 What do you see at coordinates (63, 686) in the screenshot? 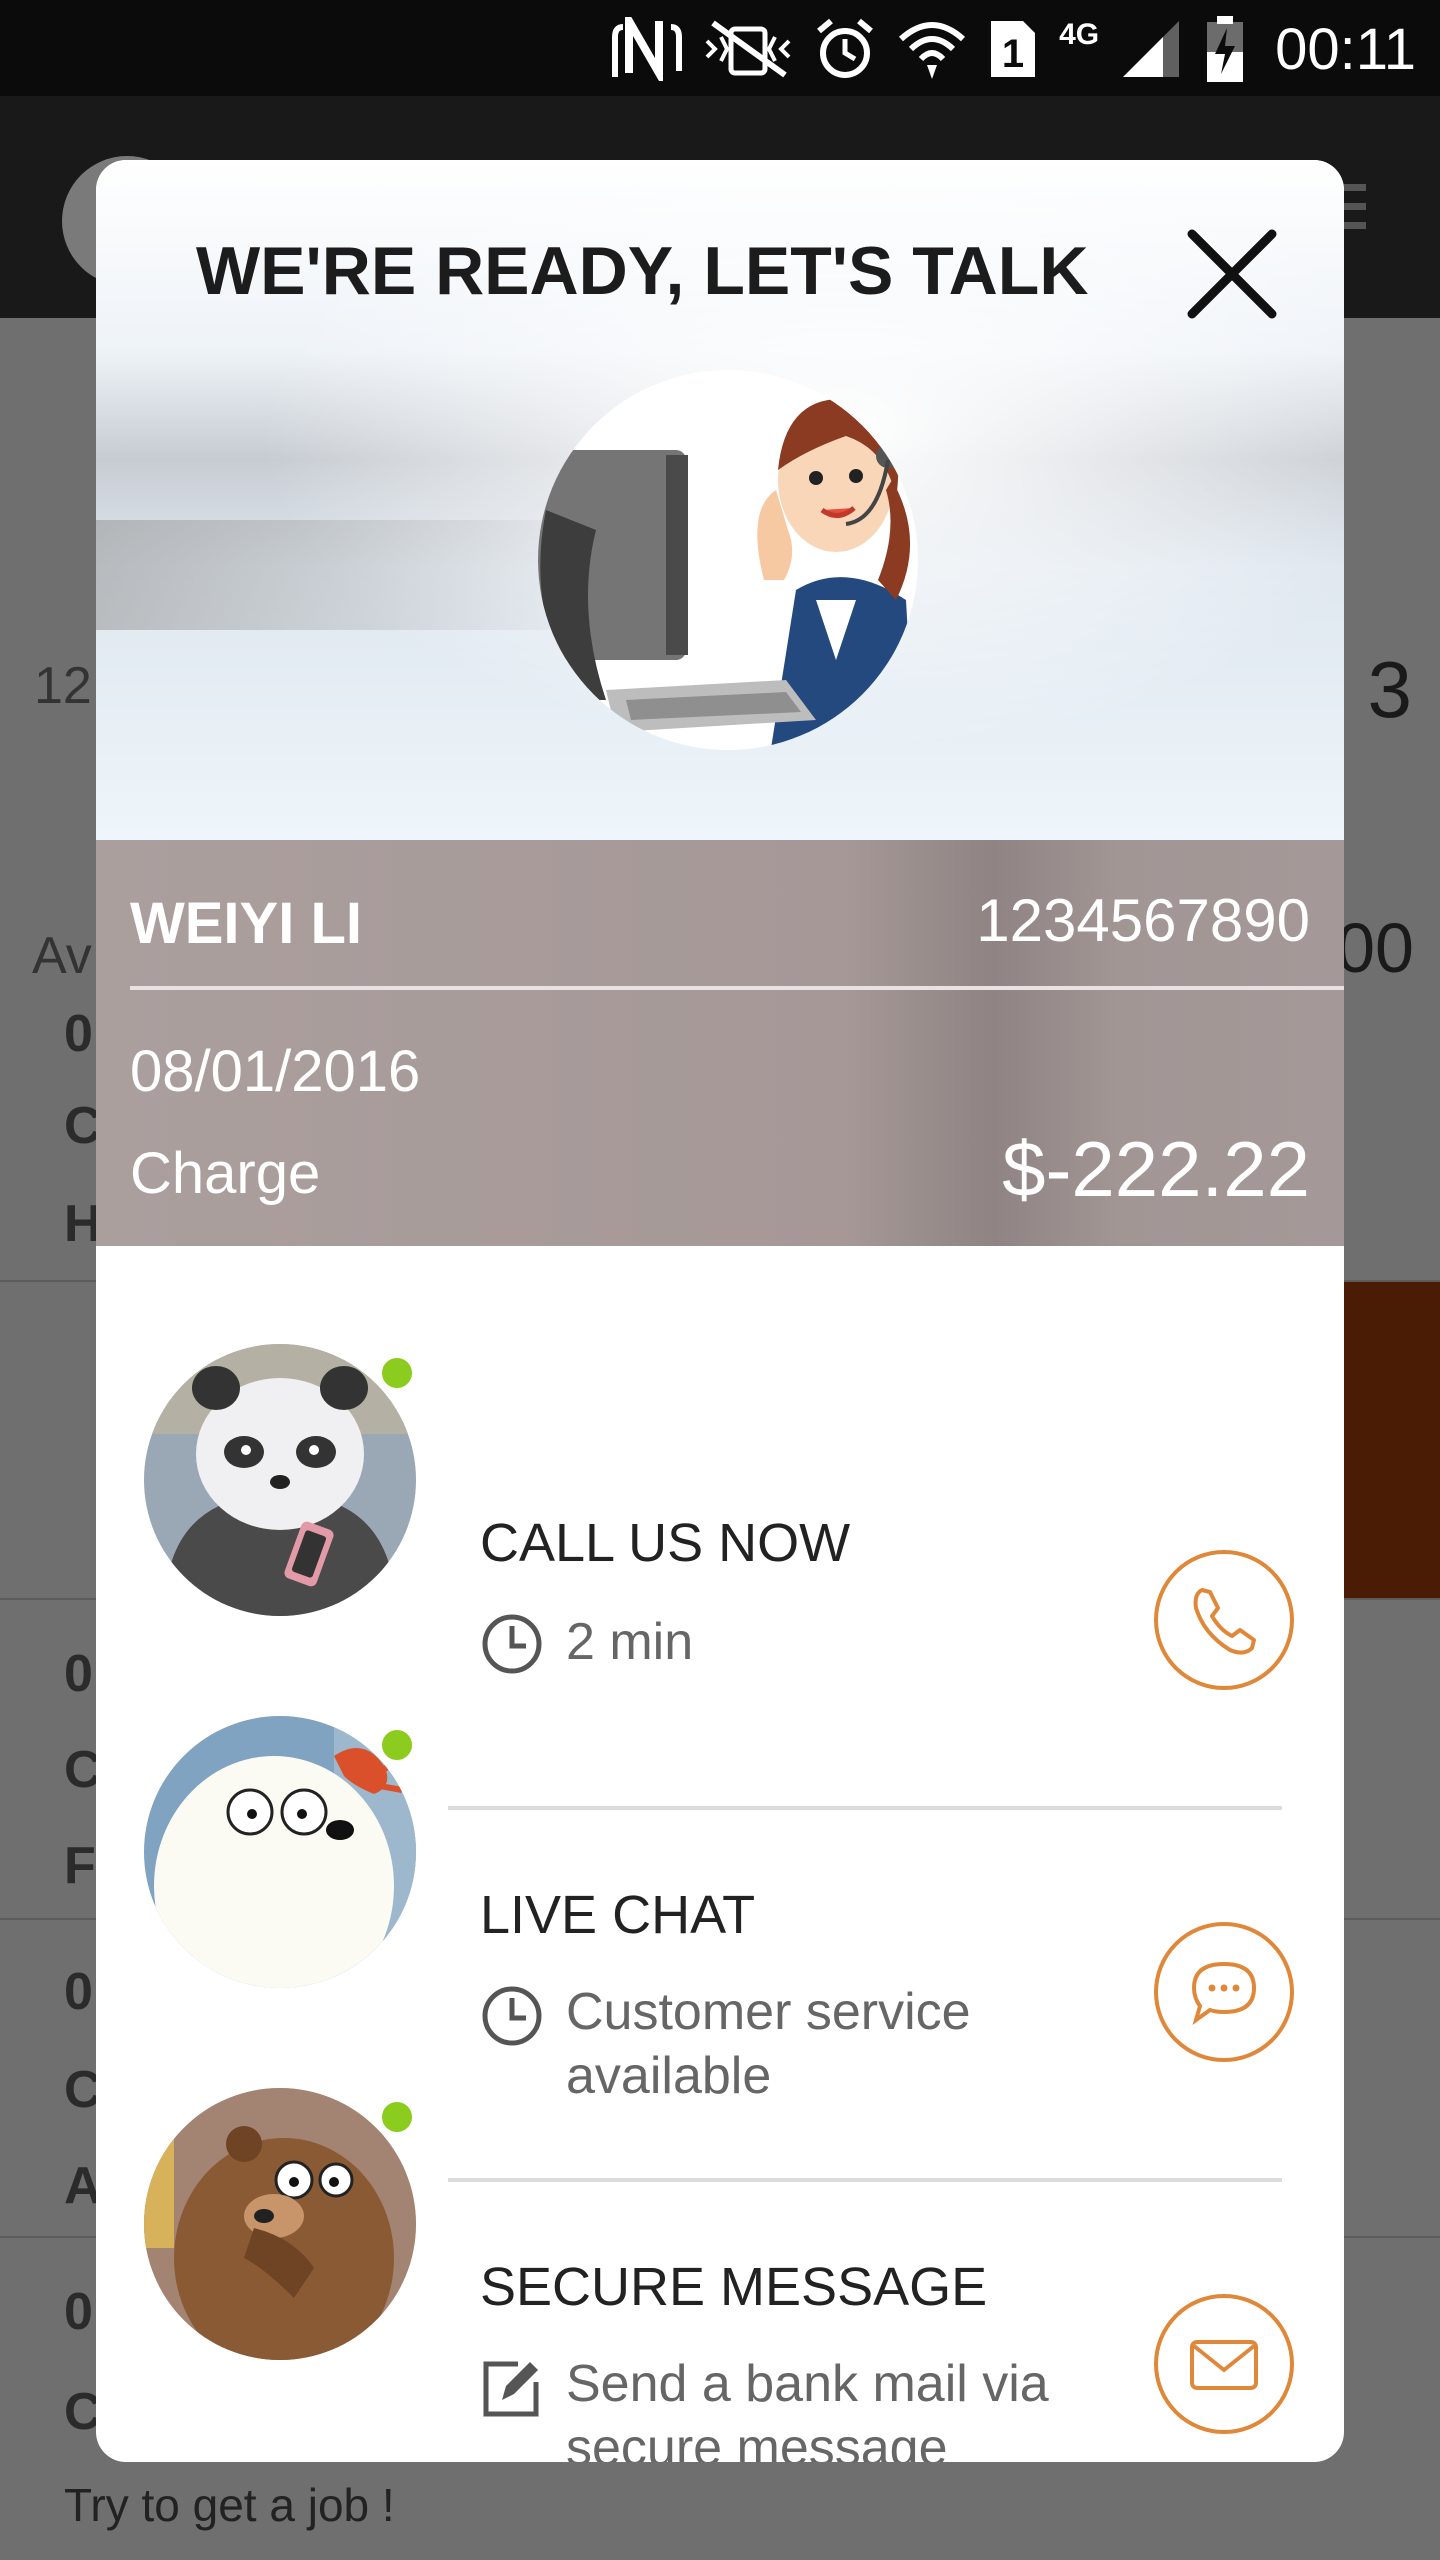
I see `background-small-number: 12` at bounding box center [63, 686].